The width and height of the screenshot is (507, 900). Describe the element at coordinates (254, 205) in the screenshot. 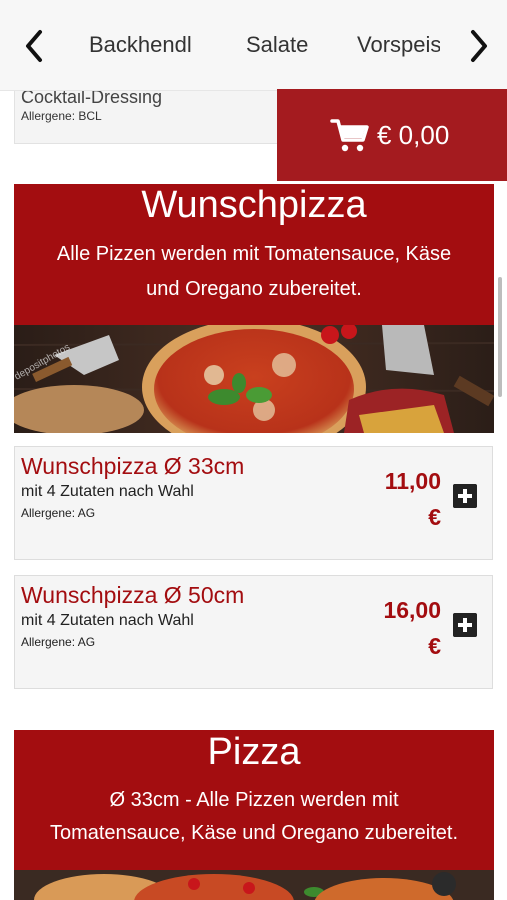

I see `section-title: Wunschpizza` at that location.